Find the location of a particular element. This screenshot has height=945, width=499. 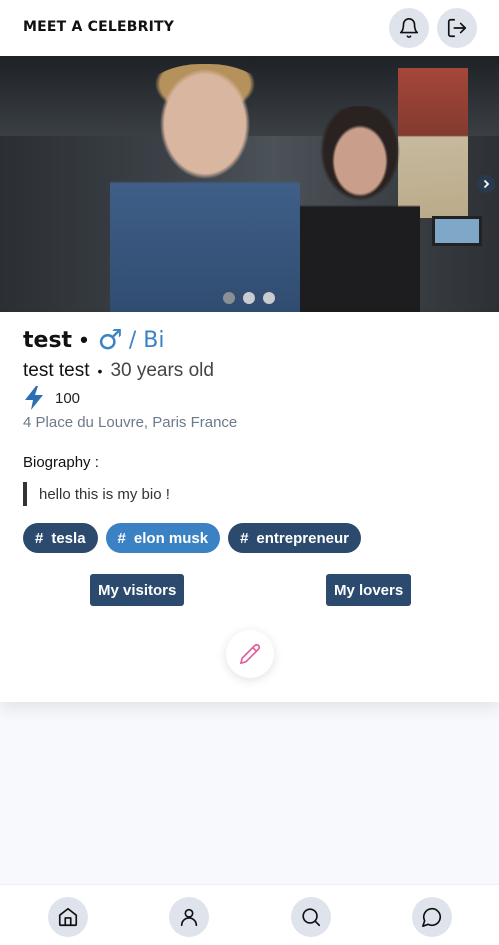

biography-label: Biography : is located at coordinates (61, 462).